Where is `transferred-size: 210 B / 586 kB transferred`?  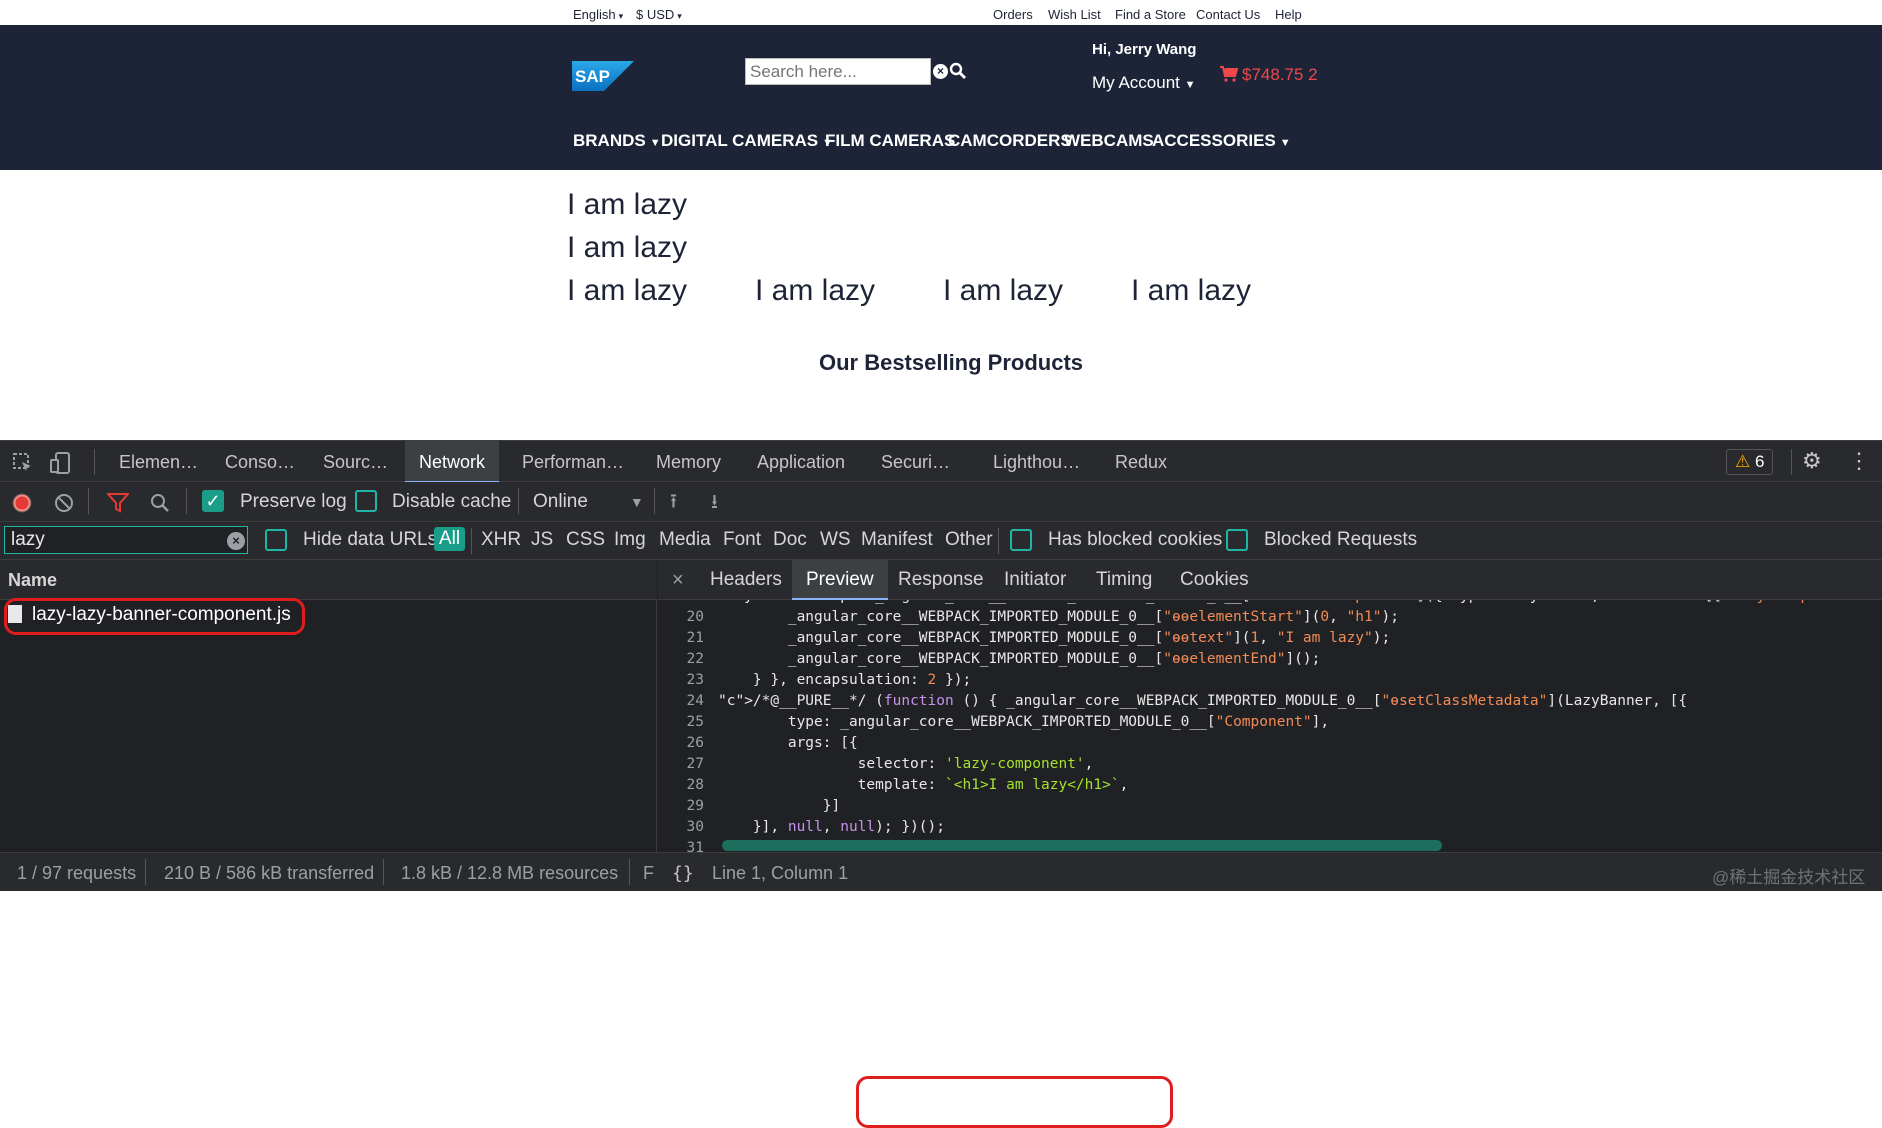 transferred-size: 210 B / 586 kB transferred is located at coordinates (269, 873).